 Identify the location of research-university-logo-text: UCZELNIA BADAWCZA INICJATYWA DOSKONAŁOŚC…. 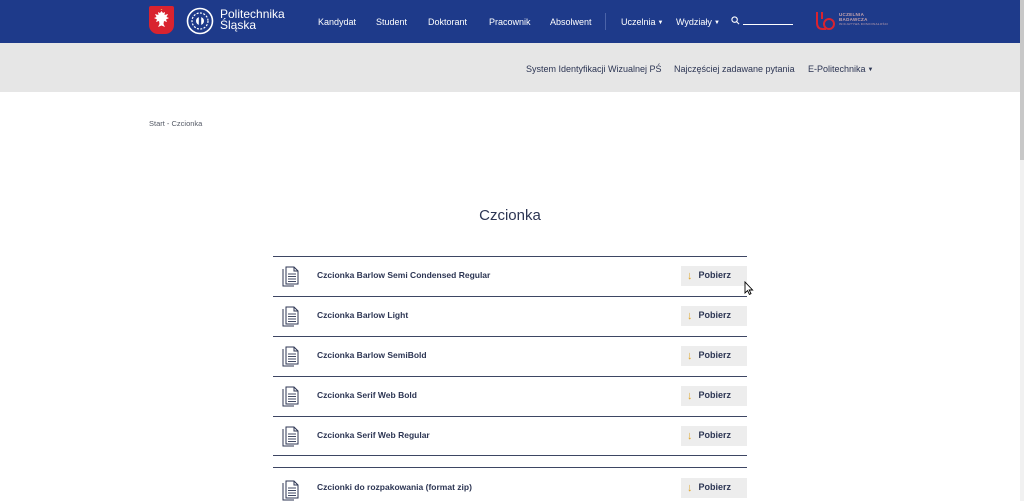
(863, 19).